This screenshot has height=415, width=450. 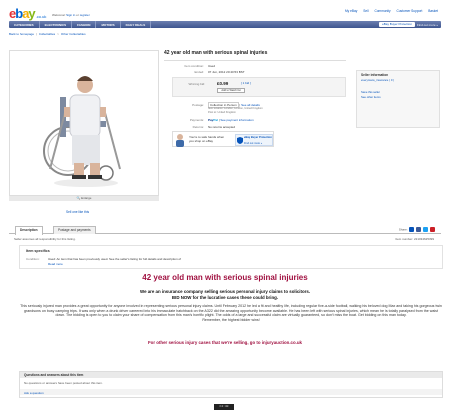 What do you see at coordinates (21, 34) in the screenshot?
I see `back-to-homepage-link: Back to homepage` at bounding box center [21, 34].